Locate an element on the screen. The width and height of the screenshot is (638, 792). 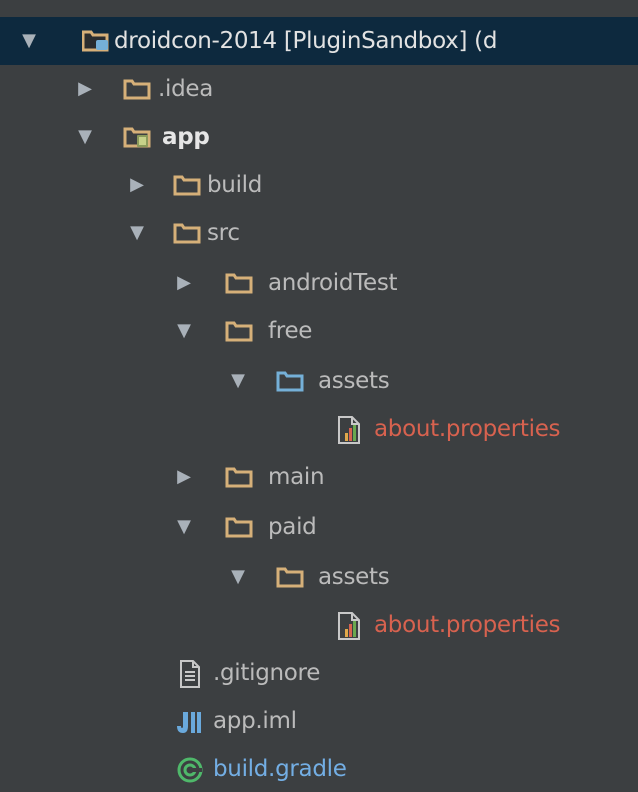
tree-label-paid-about: about.properties is located at coordinates (467, 625).